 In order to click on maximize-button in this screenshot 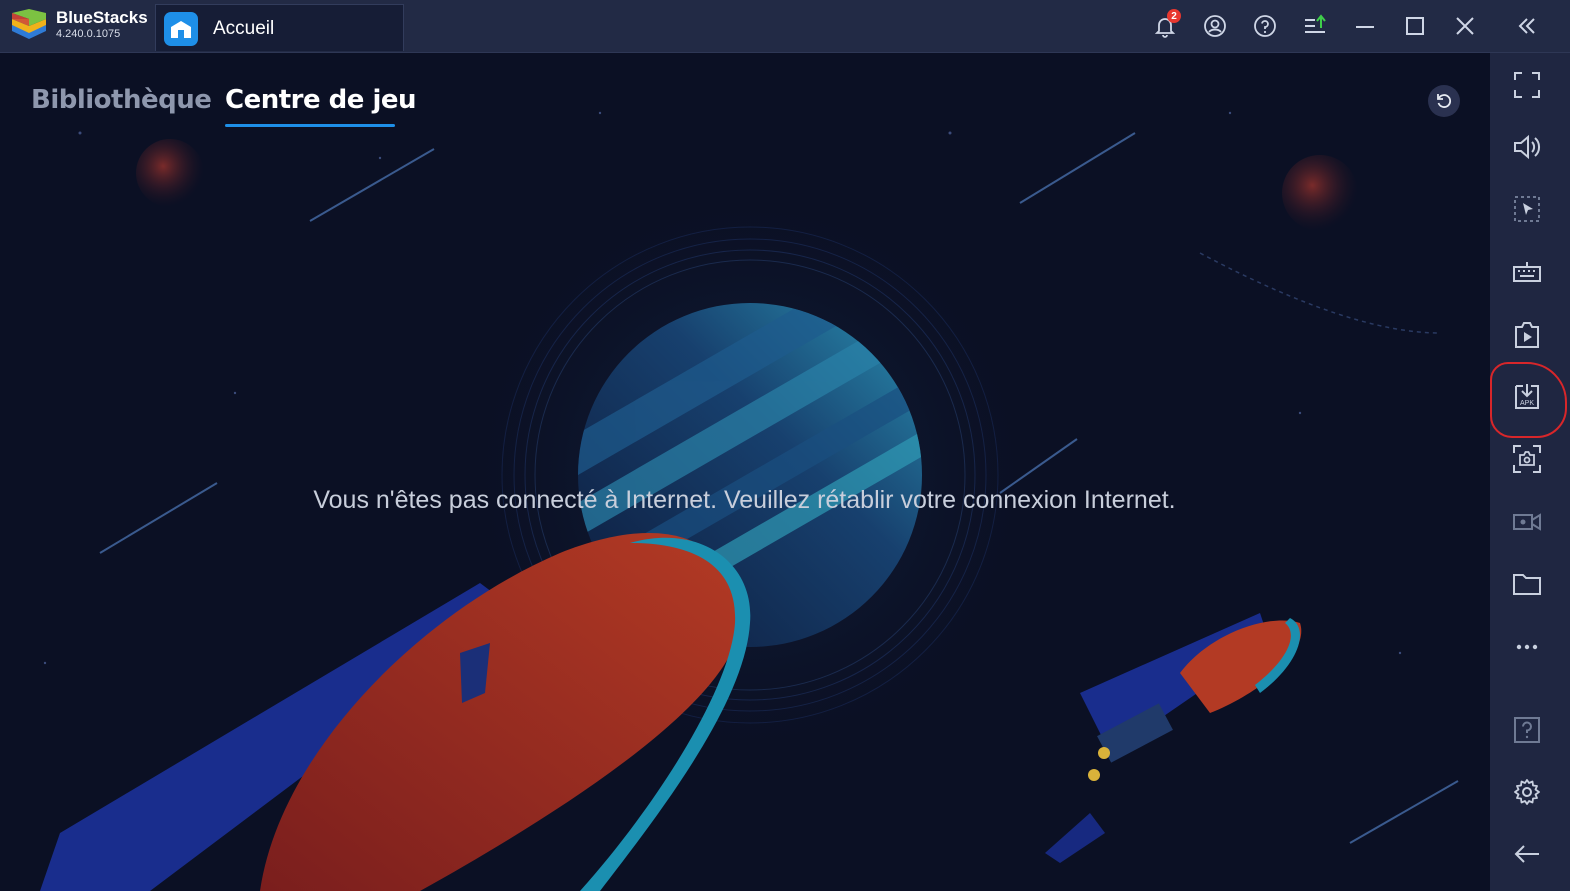, I will do `click(1415, 26)`.